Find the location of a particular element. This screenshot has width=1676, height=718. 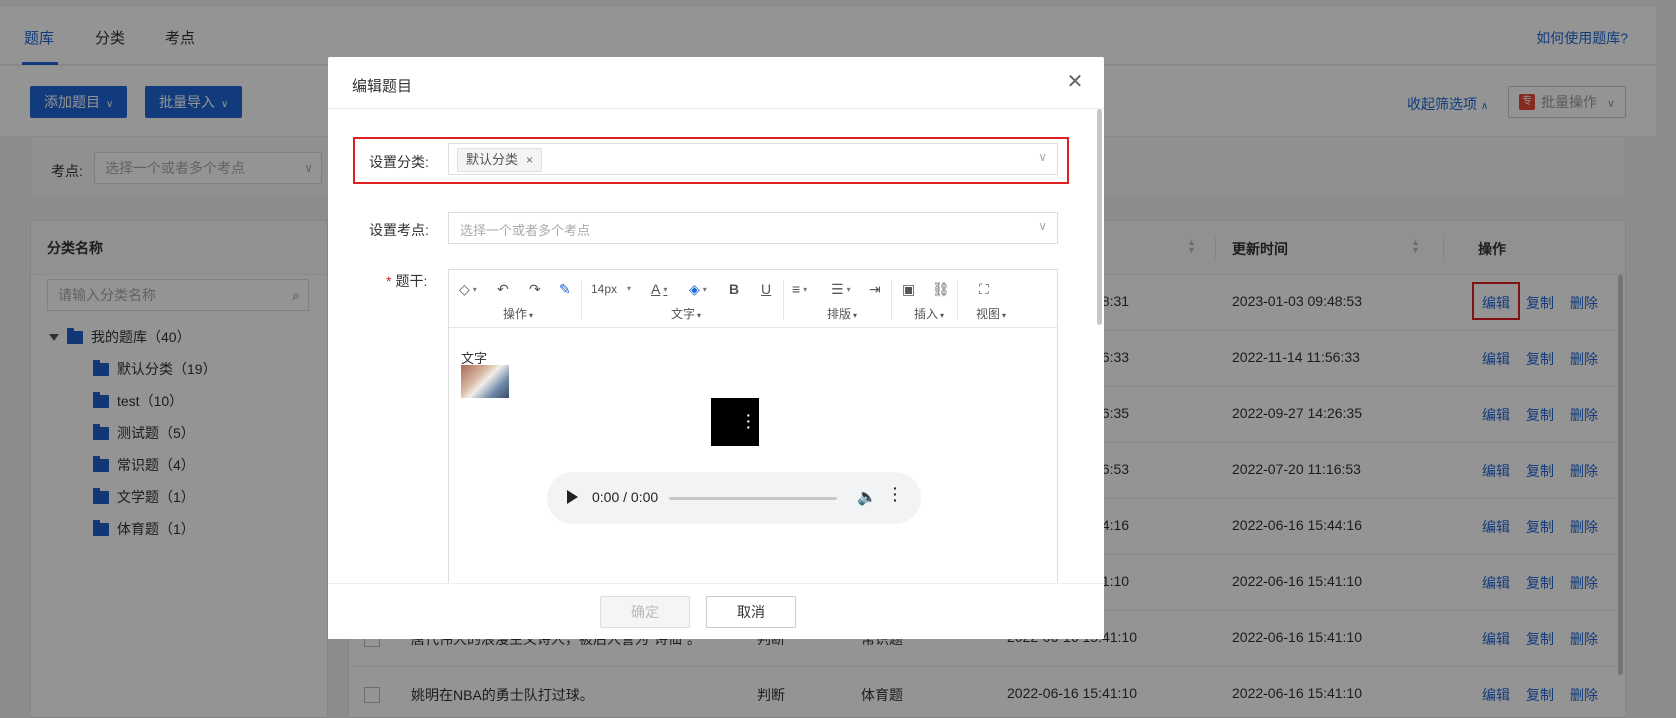

dialog-header: 编辑题目 ✕ is located at coordinates (716, 83).